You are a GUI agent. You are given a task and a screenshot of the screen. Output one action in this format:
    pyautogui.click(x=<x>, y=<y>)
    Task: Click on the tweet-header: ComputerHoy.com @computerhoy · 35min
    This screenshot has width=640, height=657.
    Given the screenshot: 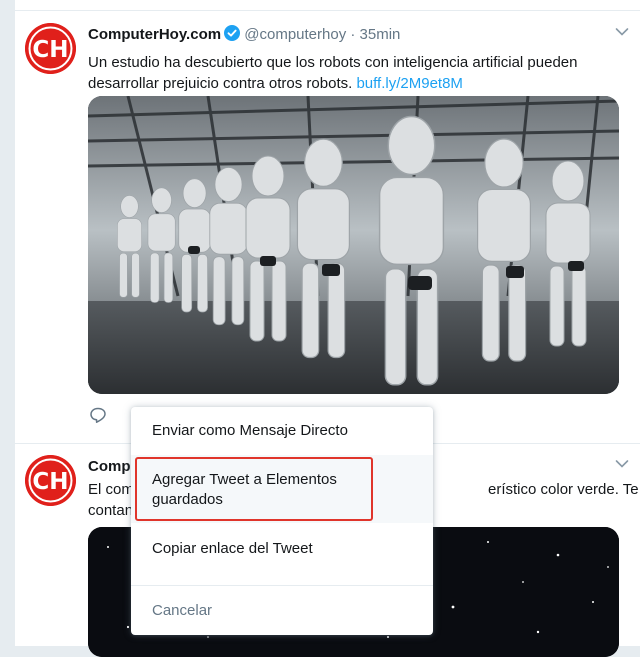 What is the action you would take?
    pyautogui.click(x=244, y=34)
    